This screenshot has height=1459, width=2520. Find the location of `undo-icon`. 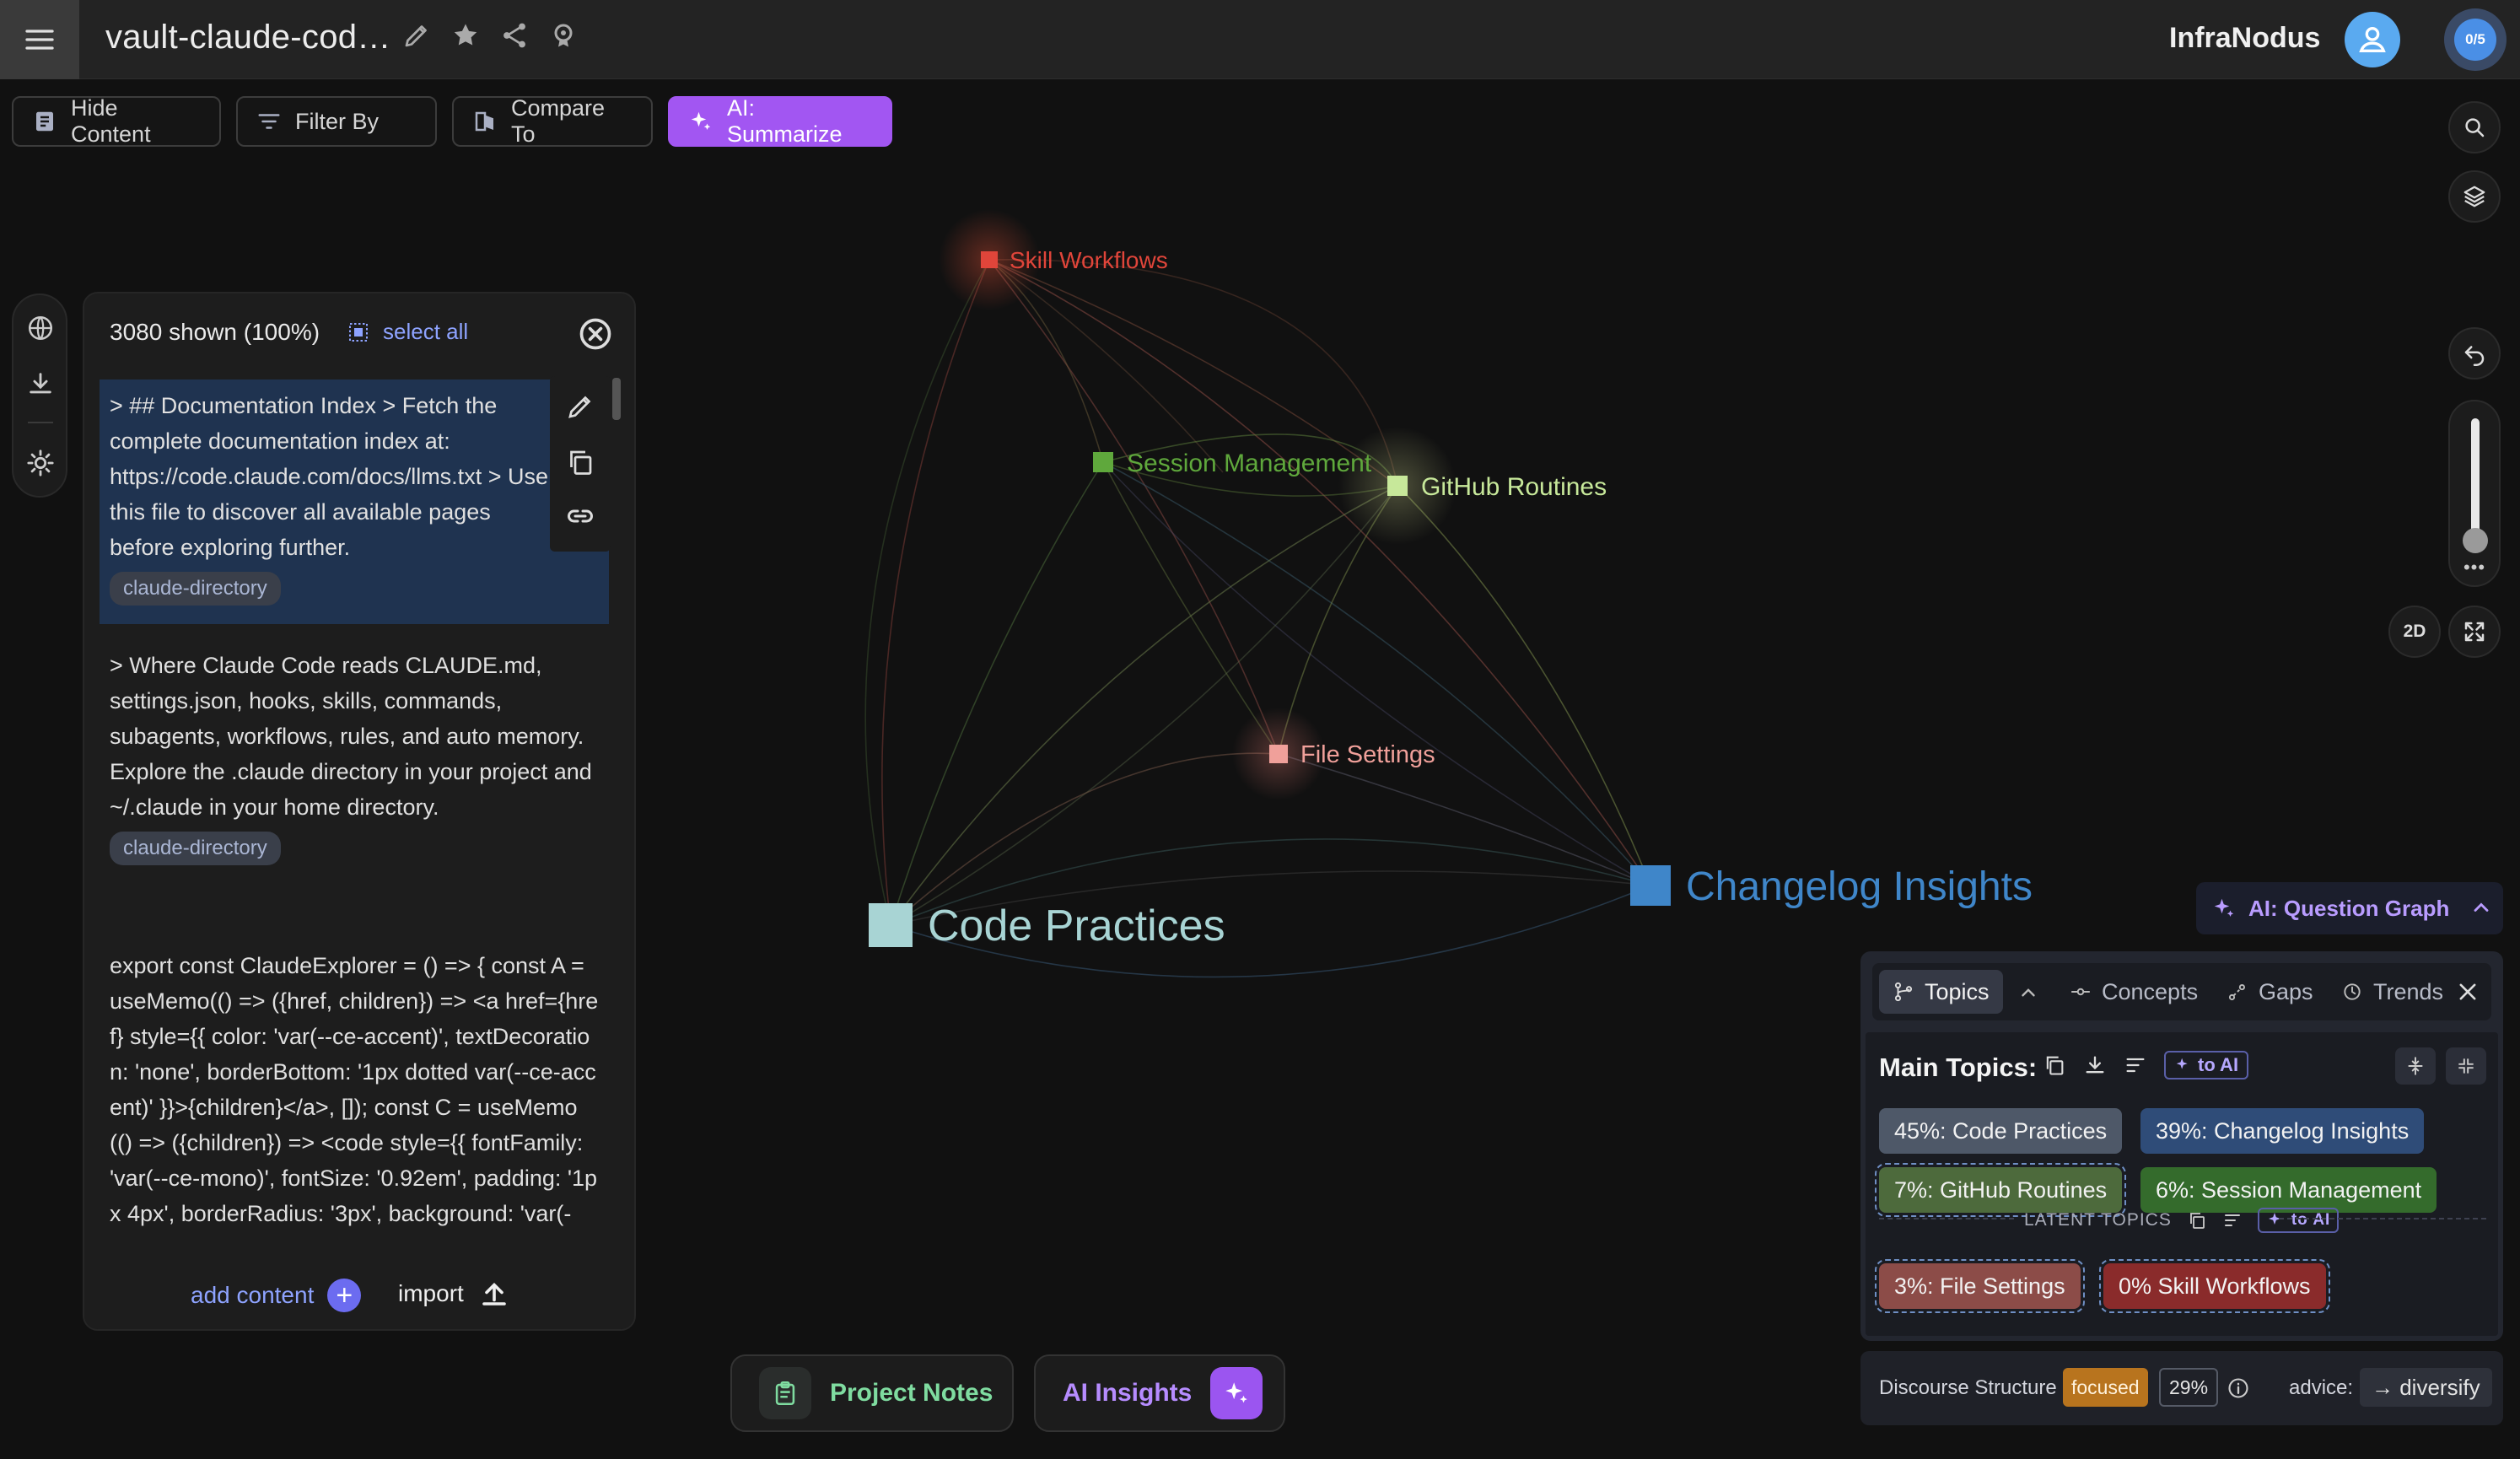

undo-icon is located at coordinates (2475, 356).